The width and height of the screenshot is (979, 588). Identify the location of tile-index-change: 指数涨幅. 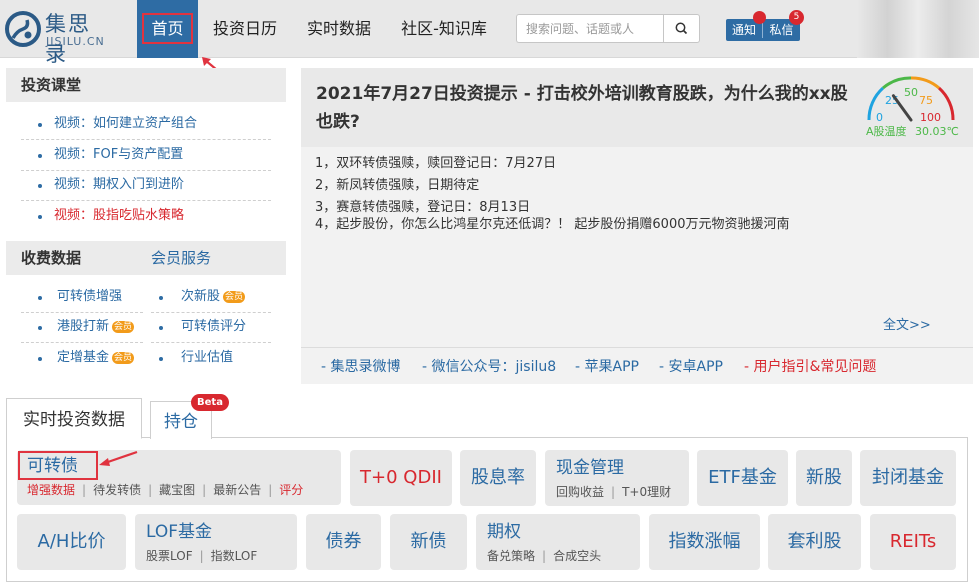
(704, 542).